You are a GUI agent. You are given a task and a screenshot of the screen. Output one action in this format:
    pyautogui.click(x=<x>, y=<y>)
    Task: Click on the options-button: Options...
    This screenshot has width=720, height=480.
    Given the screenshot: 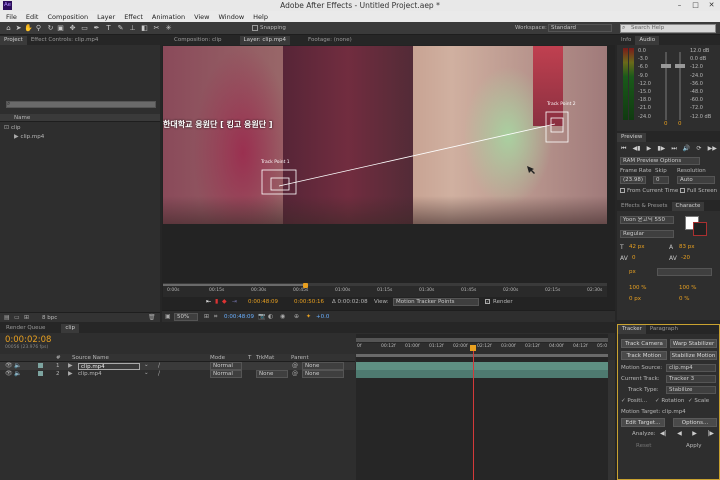 What is the action you would take?
    pyautogui.click(x=695, y=422)
    